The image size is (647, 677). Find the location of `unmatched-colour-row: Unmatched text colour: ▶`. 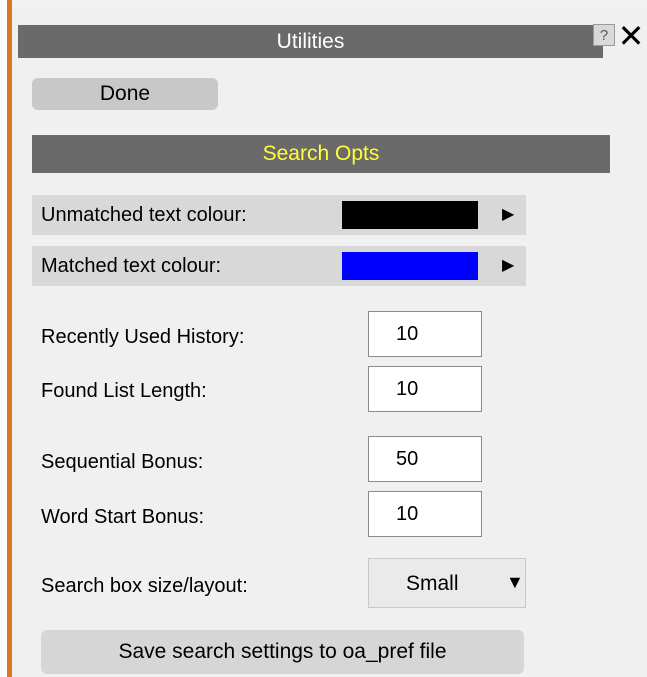

unmatched-colour-row: Unmatched text colour: ▶ is located at coordinates (279, 215).